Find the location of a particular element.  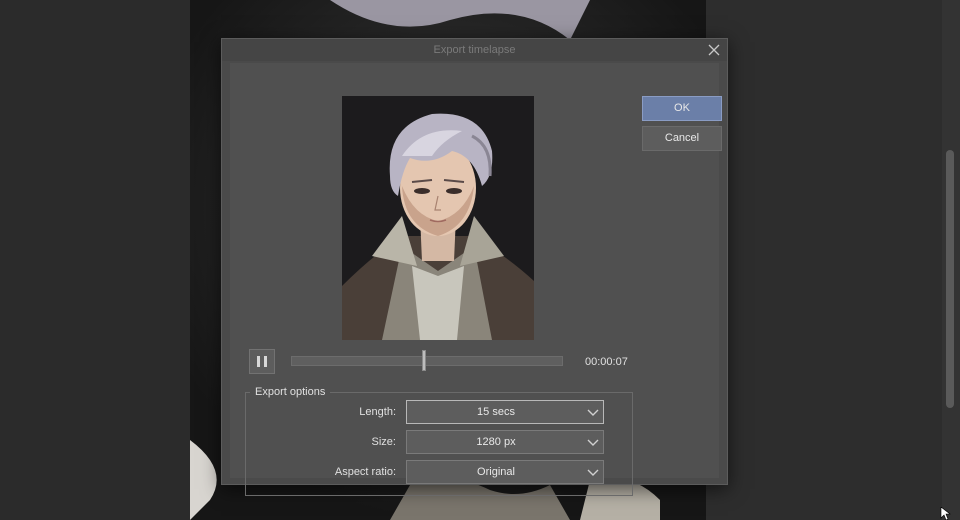

ok-button: OK is located at coordinates (682, 108).